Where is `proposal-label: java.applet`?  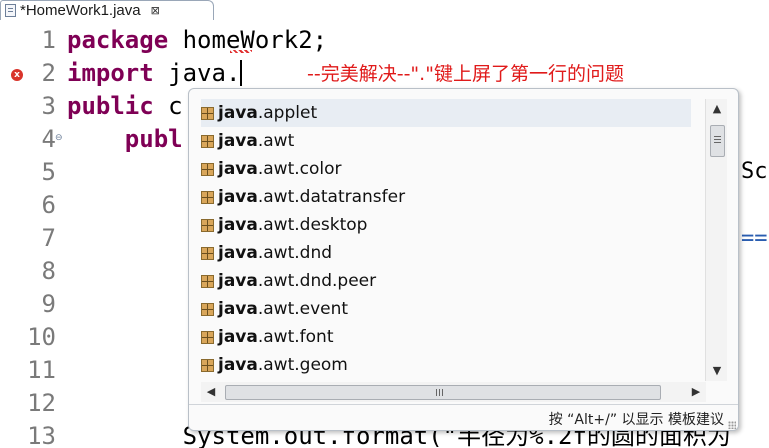 proposal-label: java.applet is located at coordinates (267, 113).